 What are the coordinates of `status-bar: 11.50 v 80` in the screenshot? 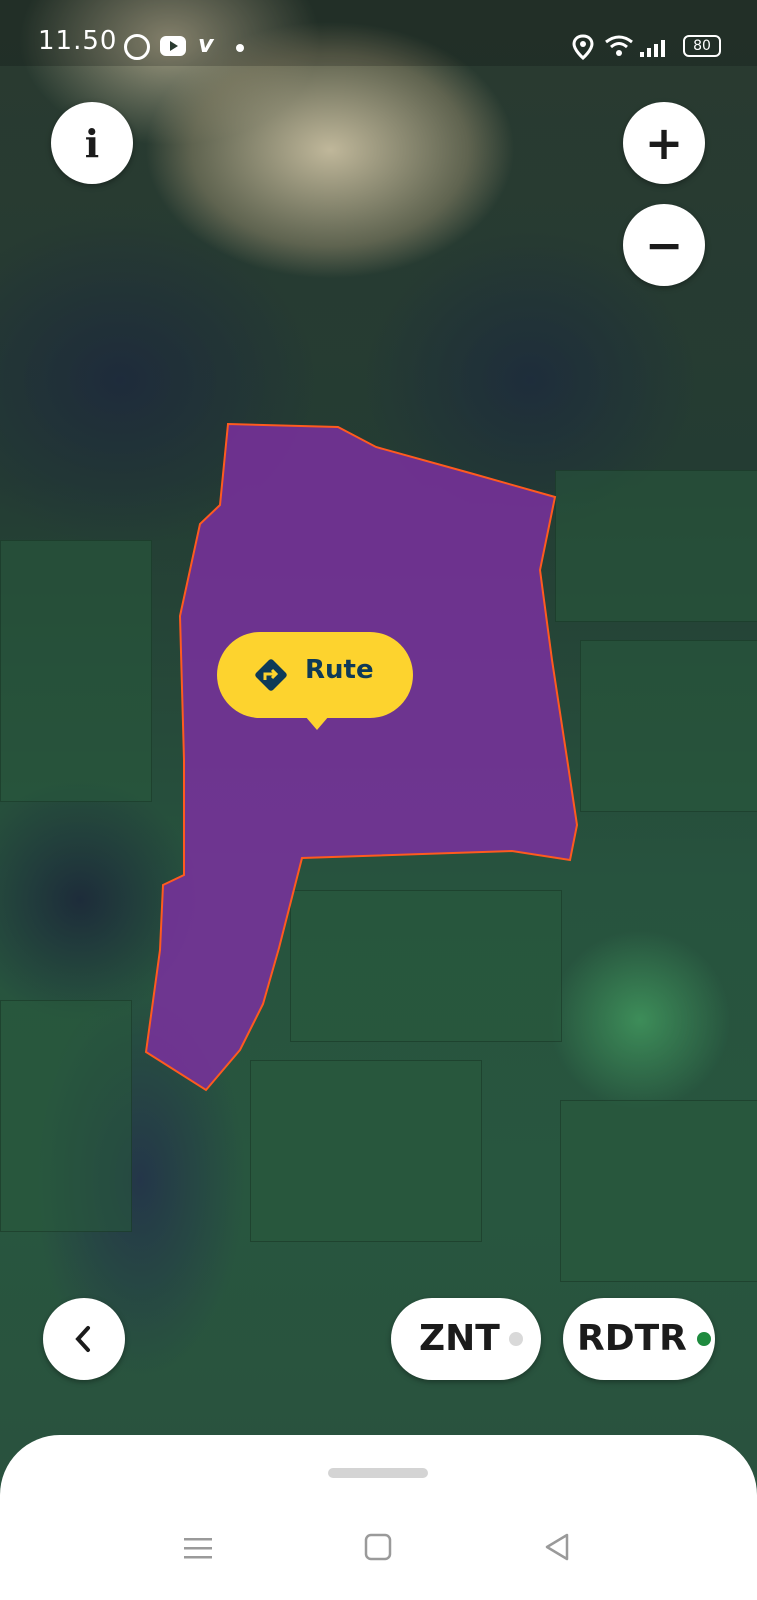 It's located at (378, 33).